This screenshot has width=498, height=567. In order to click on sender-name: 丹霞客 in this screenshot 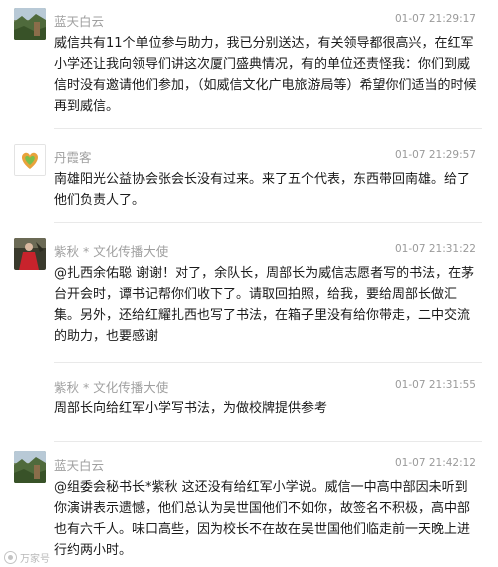, I will do `click(73, 156)`.